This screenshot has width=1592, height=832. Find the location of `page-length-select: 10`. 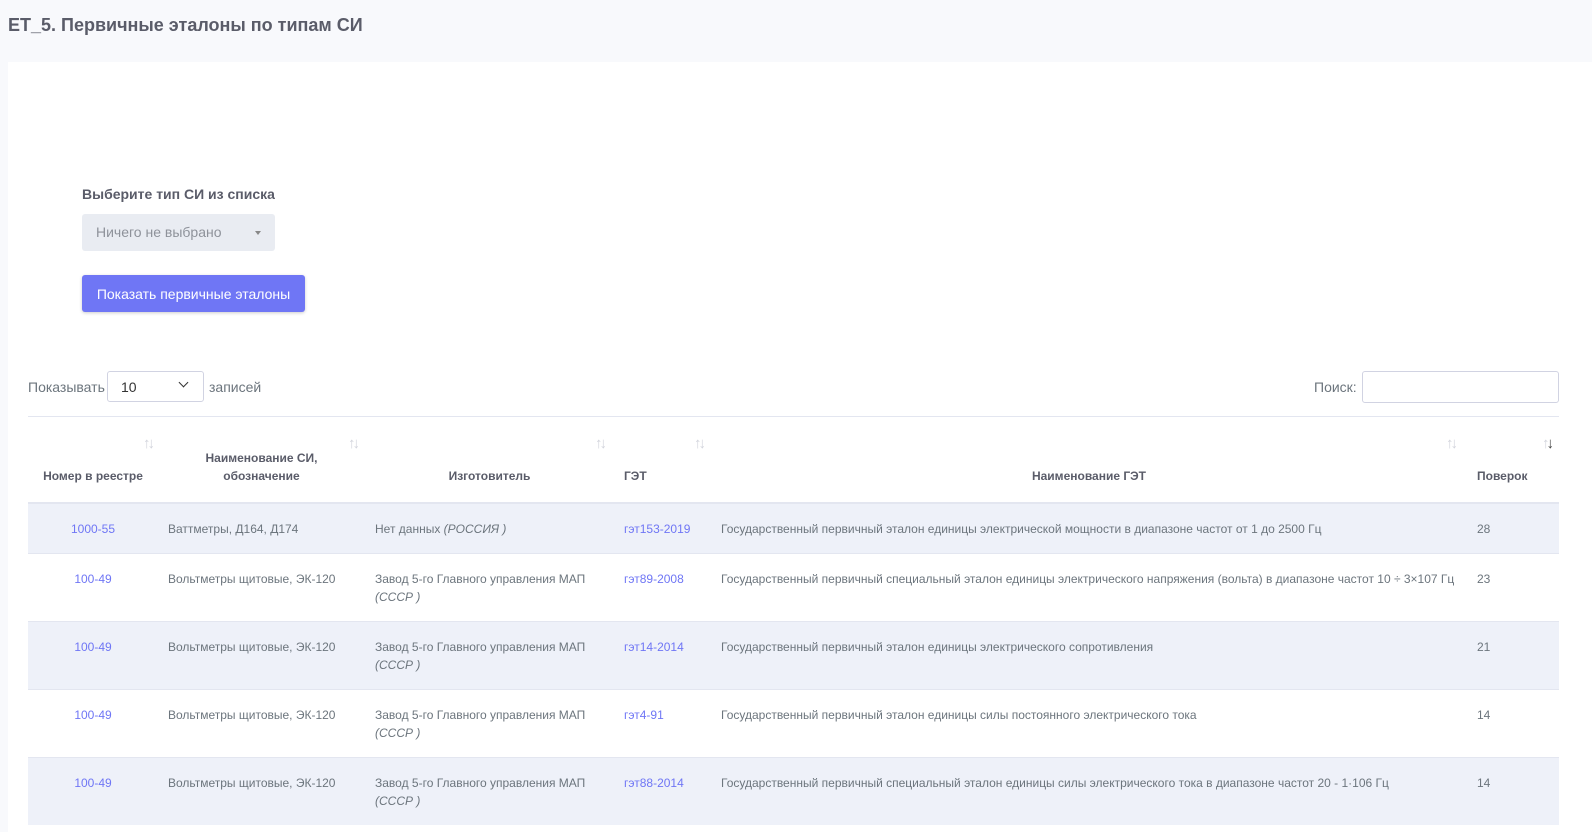

page-length-select: 10 is located at coordinates (155, 386).